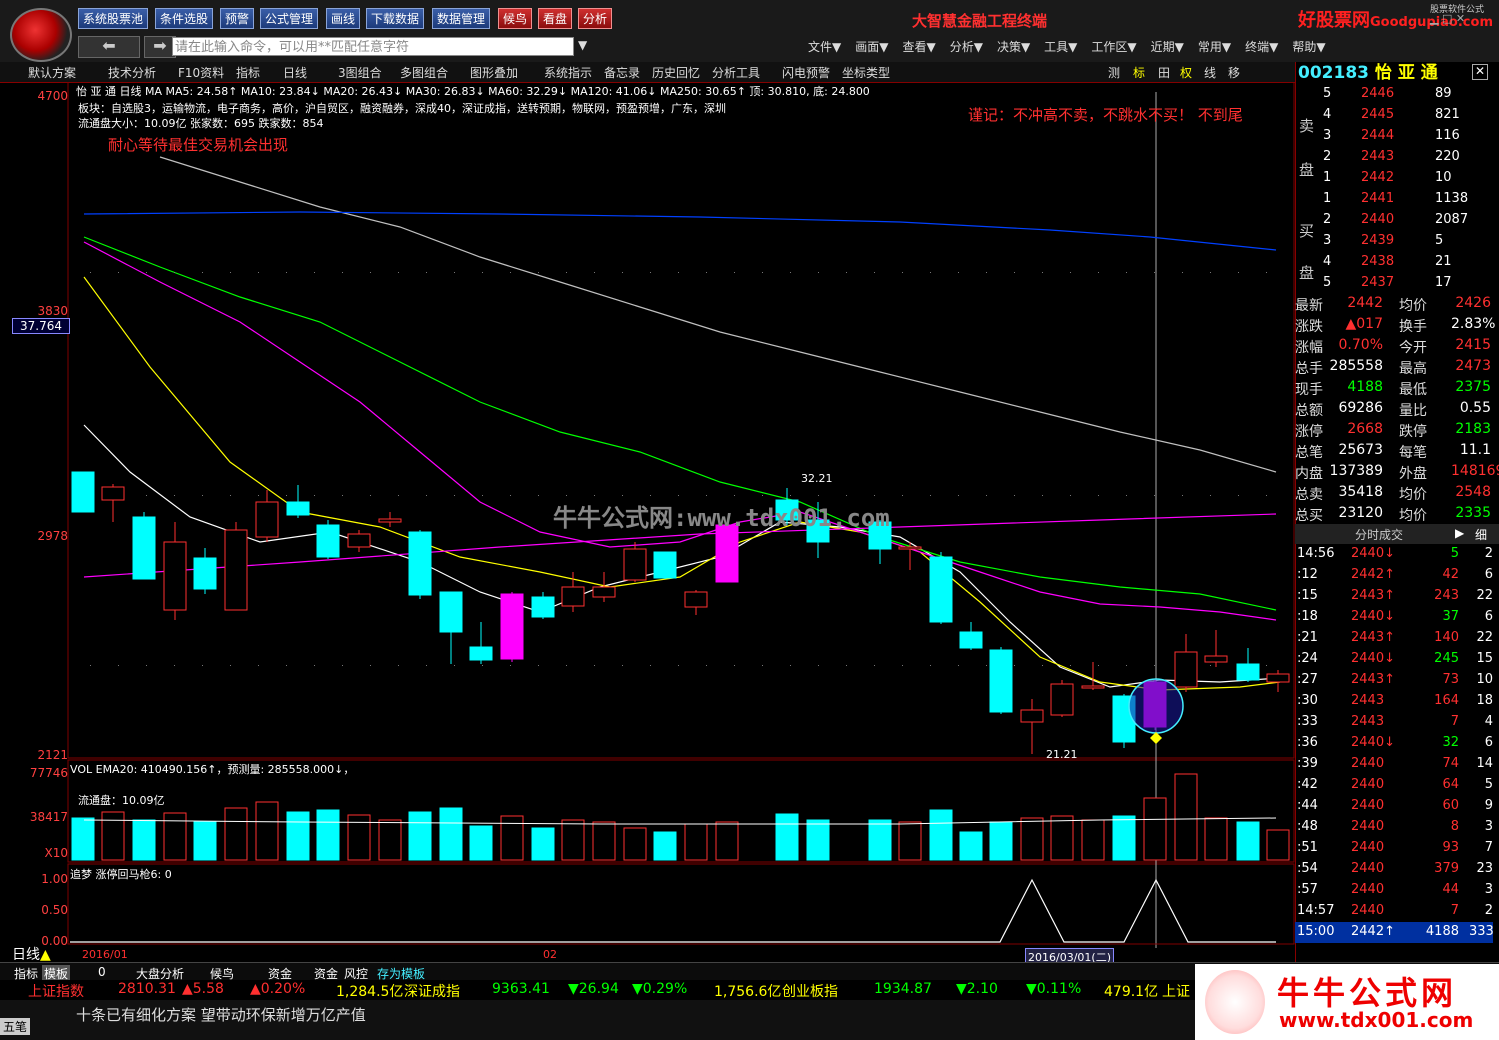 The image size is (1499, 1040). Describe the element at coordinates (595, 18) in the screenshot. I see `analysis-button: 分析` at that location.